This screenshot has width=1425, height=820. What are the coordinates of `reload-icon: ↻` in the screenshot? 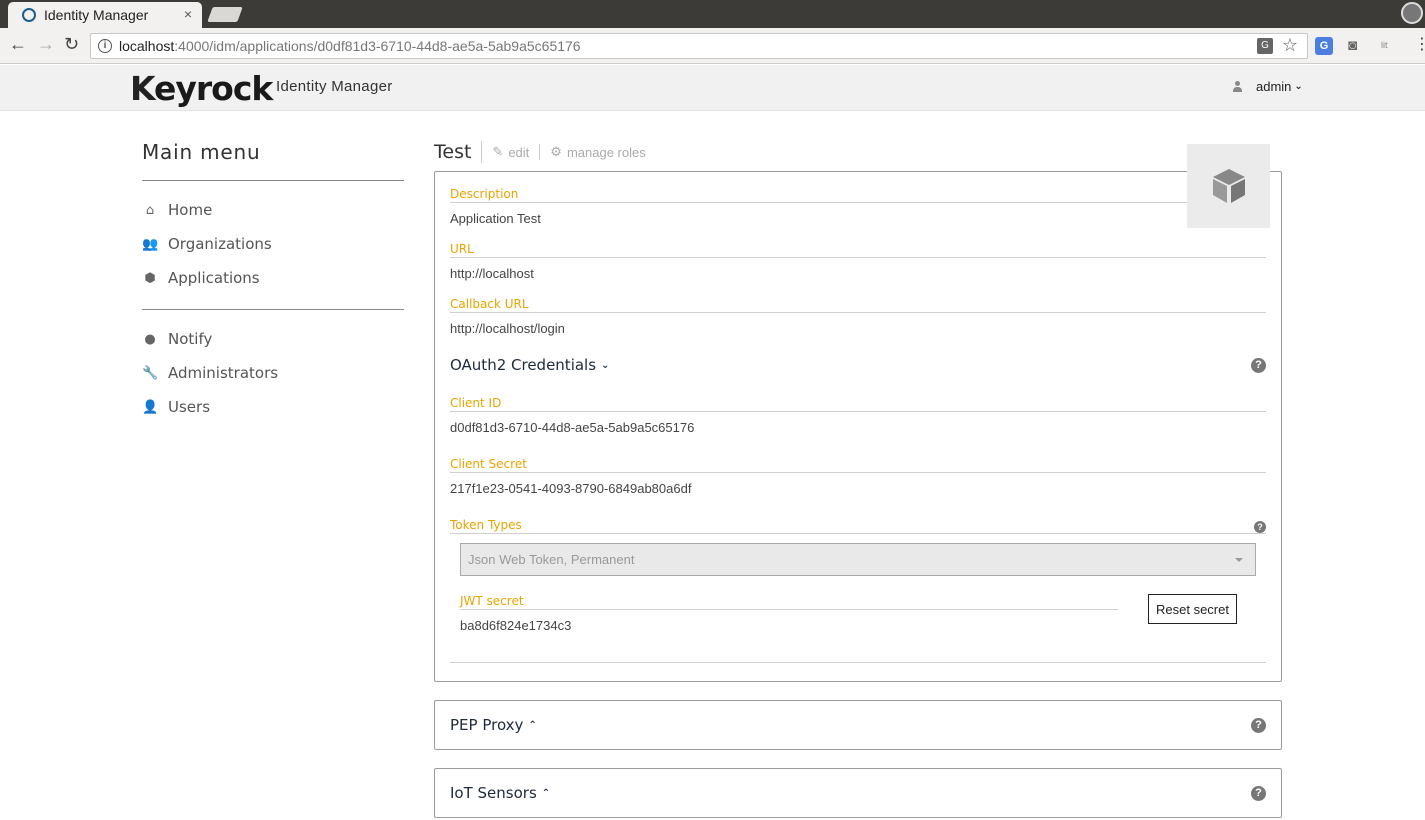 It's located at (71, 44).